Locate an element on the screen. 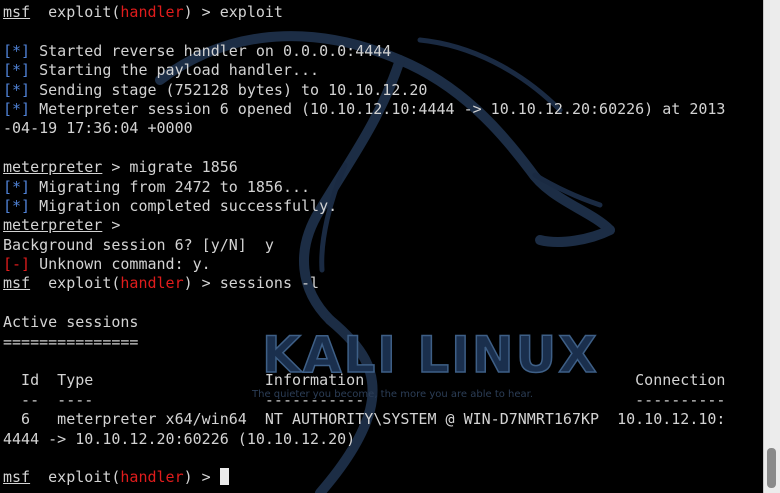  terminal-line: =============== is located at coordinates (364, 342).